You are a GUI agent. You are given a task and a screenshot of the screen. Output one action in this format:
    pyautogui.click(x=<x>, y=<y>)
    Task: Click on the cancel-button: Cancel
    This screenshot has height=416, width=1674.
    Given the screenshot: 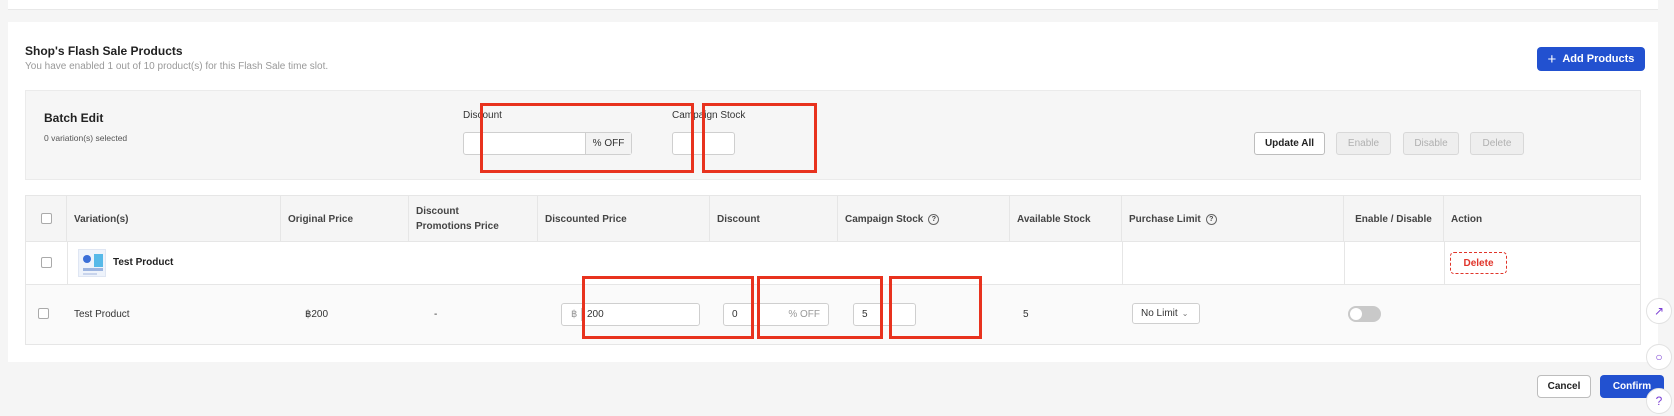 What is the action you would take?
    pyautogui.click(x=1564, y=386)
    